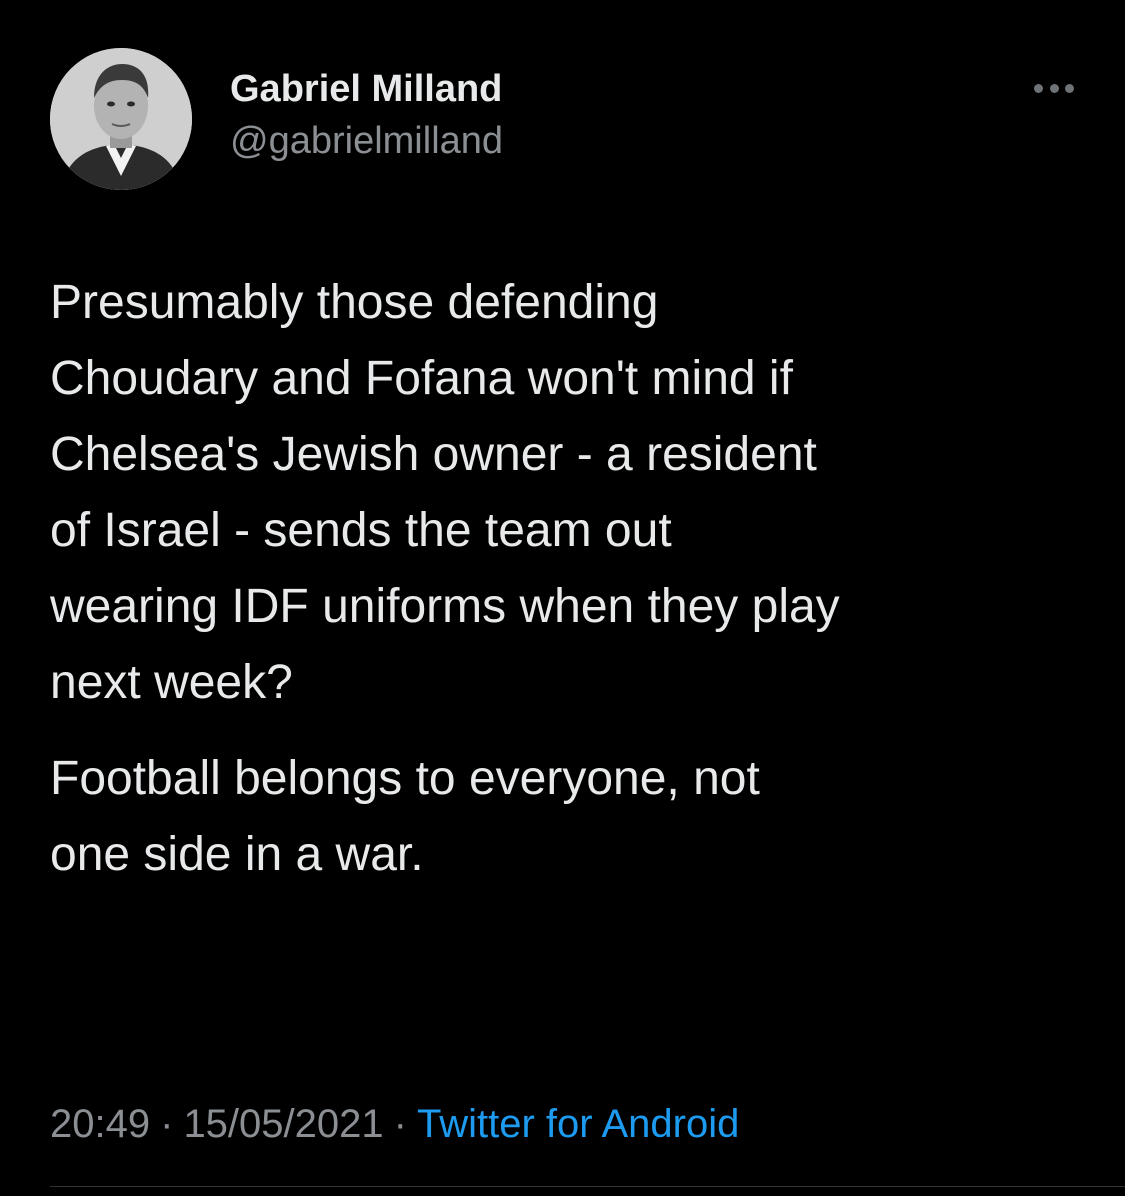  What do you see at coordinates (366, 141) in the screenshot?
I see `author-handle: @gabrielmilland` at bounding box center [366, 141].